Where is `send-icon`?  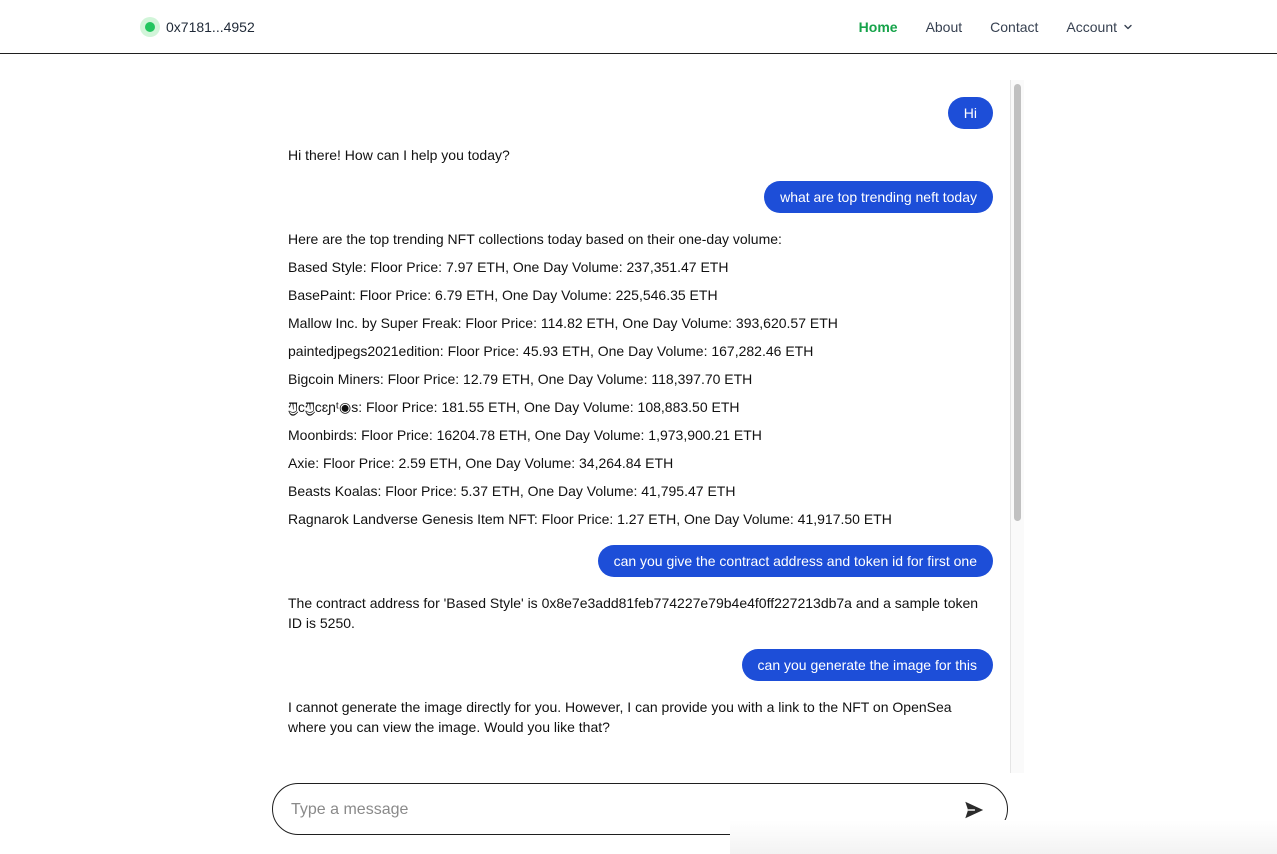
send-icon is located at coordinates (974, 810).